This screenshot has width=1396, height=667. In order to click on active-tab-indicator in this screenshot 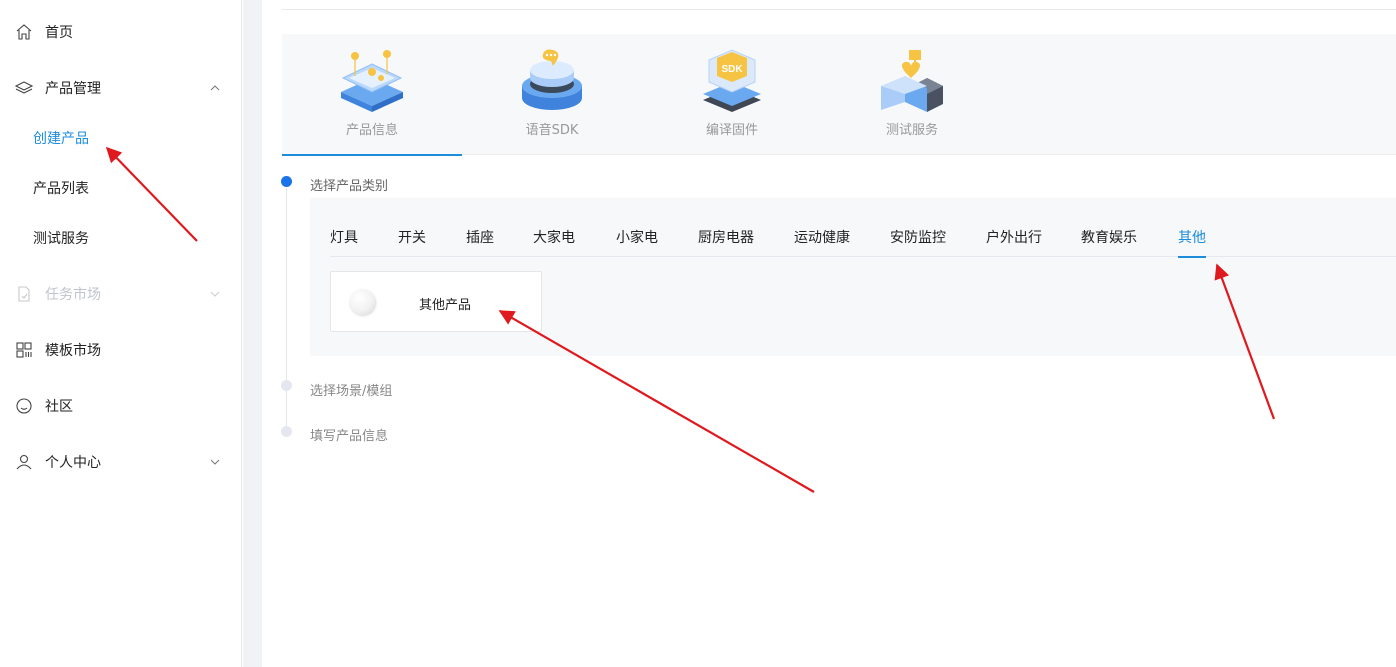, I will do `click(372, 155)`.